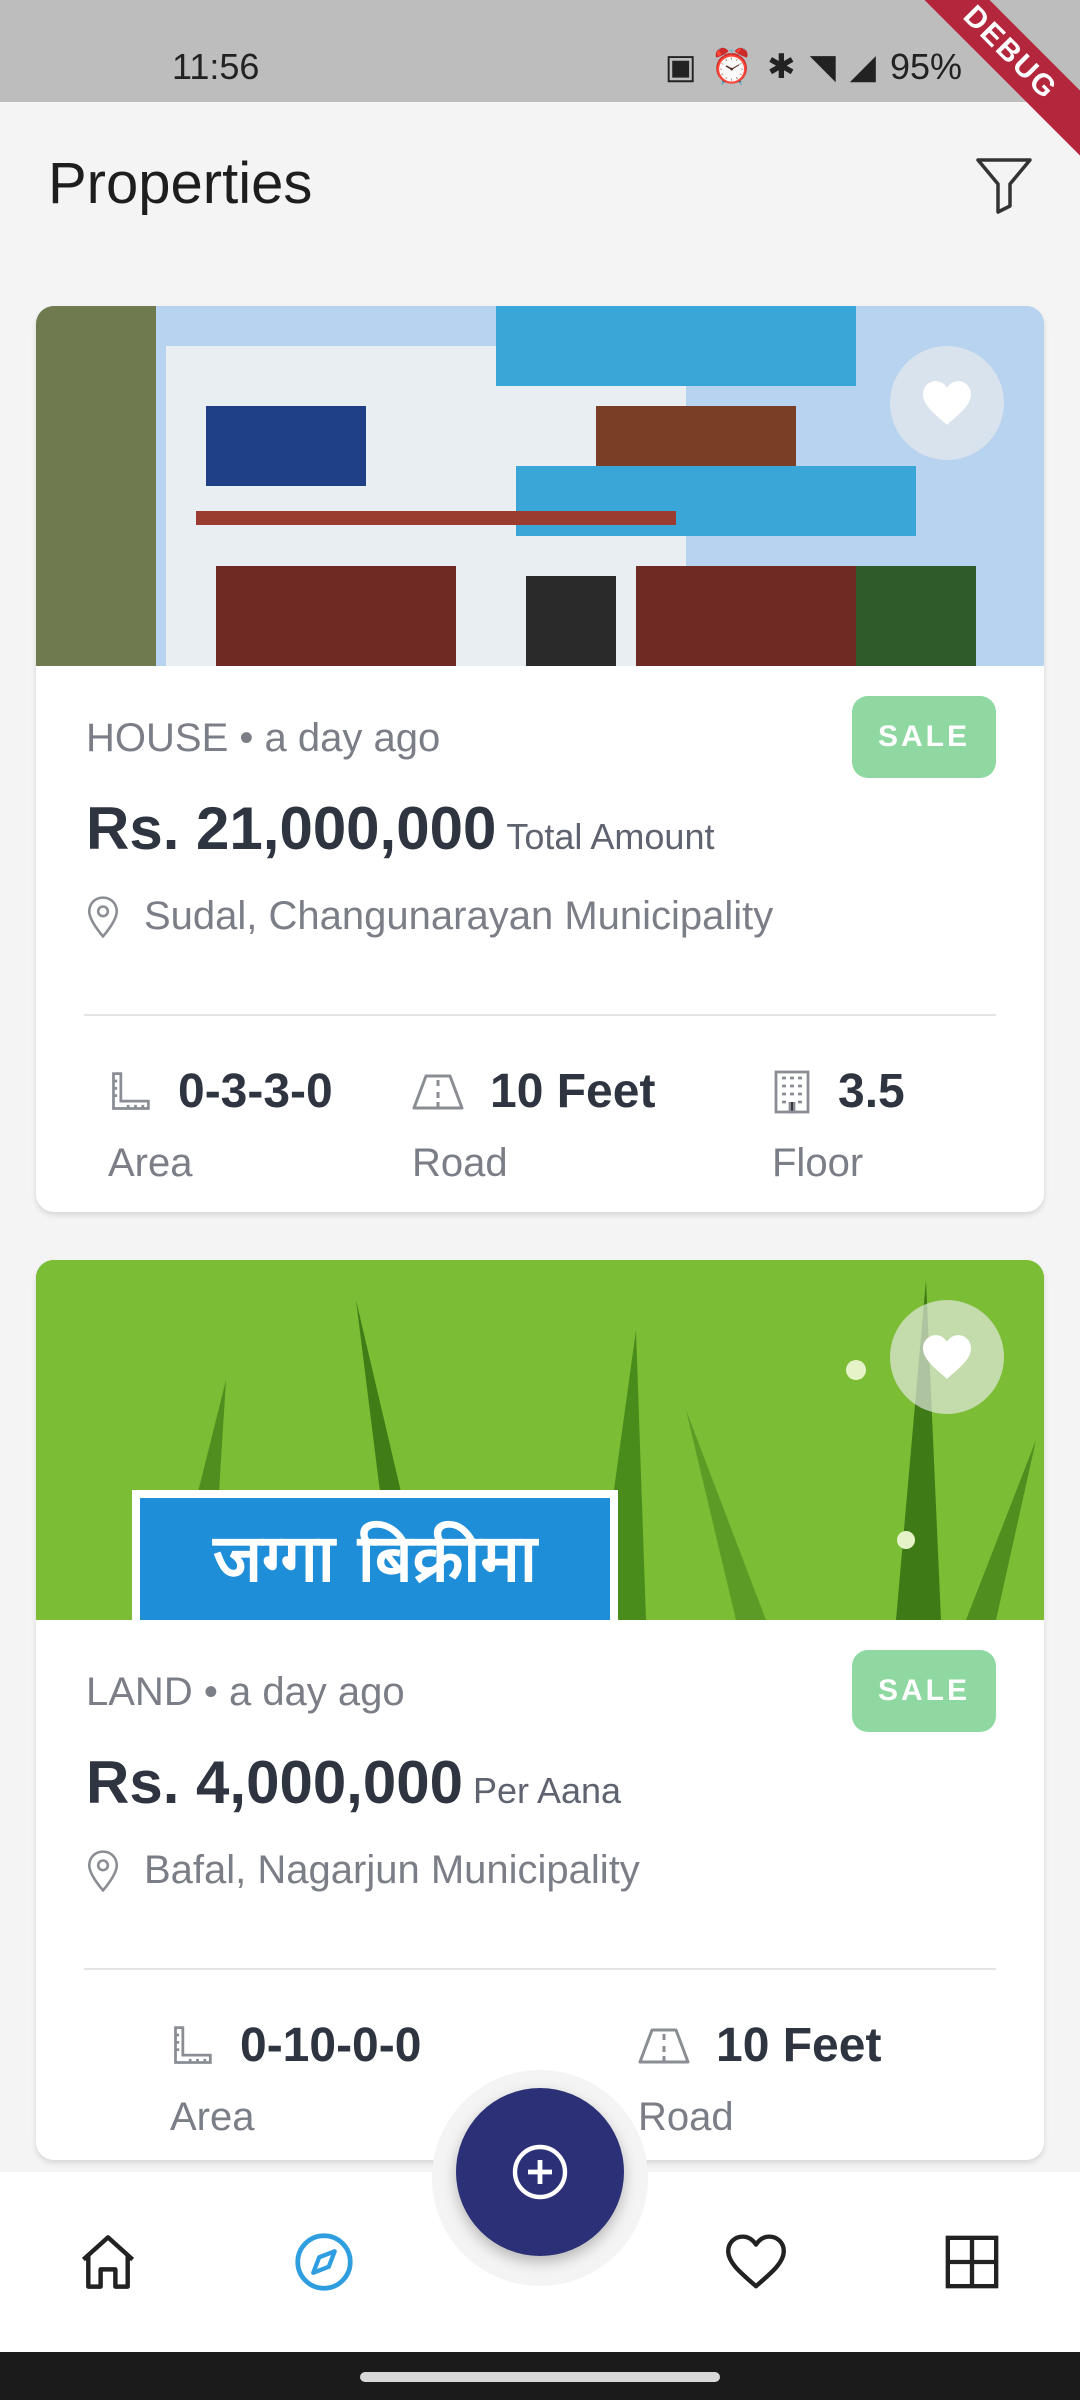 The width and height of the screenshot is (1080, 2400). What do you see at coordinates (547, 1790) in the screenshot?
I see `price-unit: Per Aana` at bounding box center [547, 1790].